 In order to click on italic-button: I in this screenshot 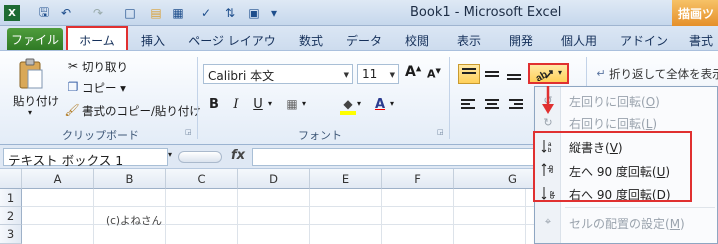, I will do `click(236, 104)`.